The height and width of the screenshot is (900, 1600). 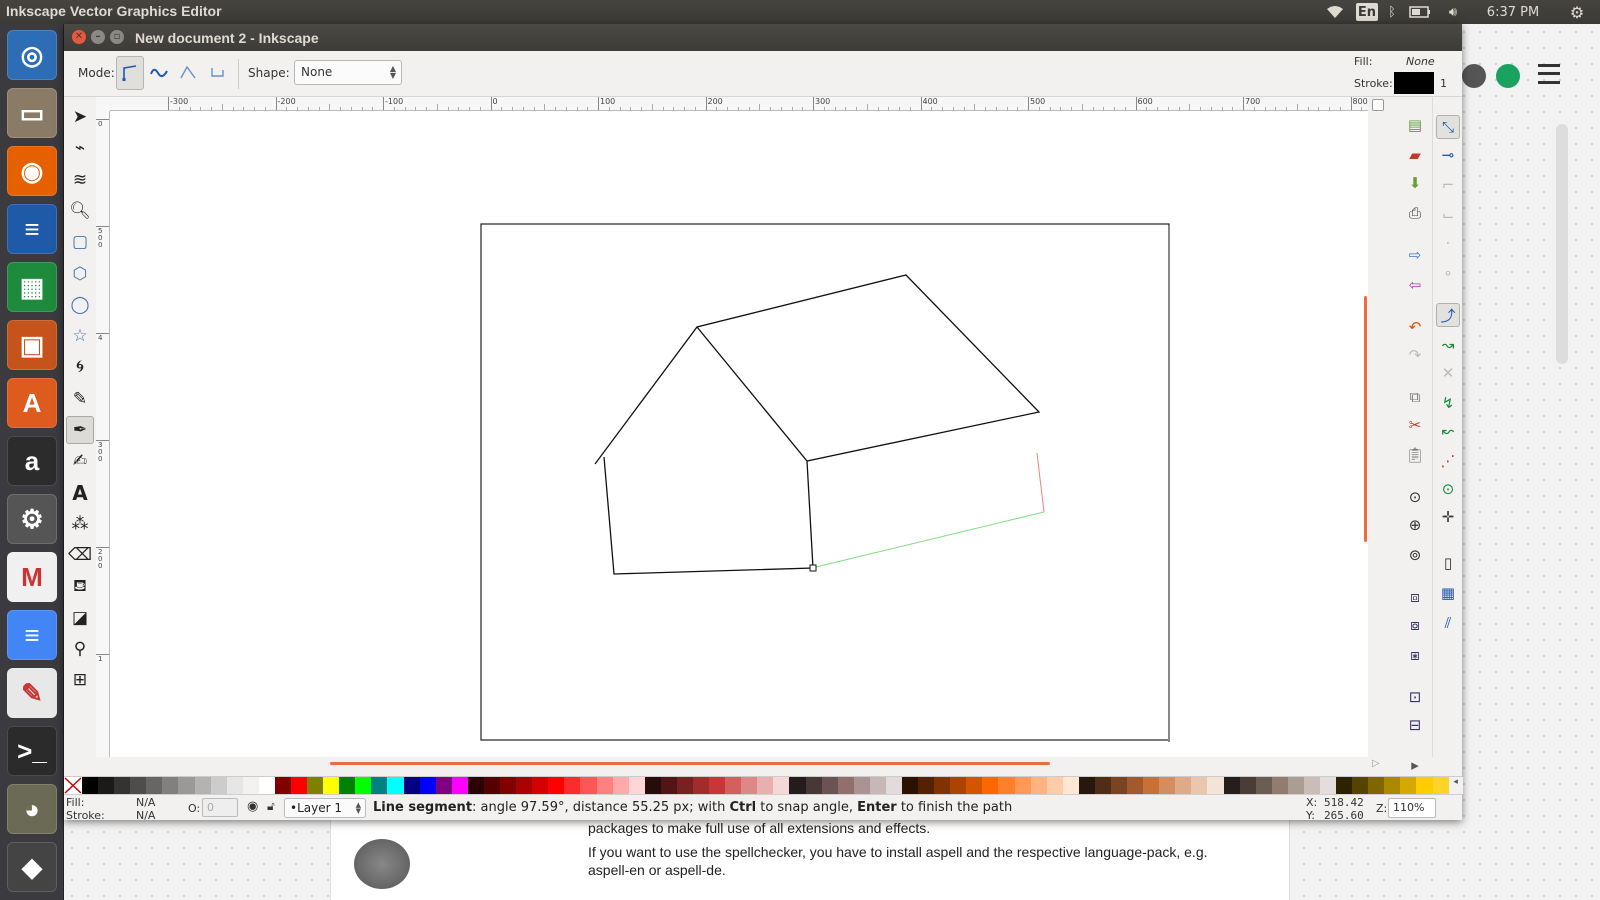 What do you see at coordinates (1562, 244) in the screenshot?
I see `background-scrollbar` at bounding box center [1562, 244].